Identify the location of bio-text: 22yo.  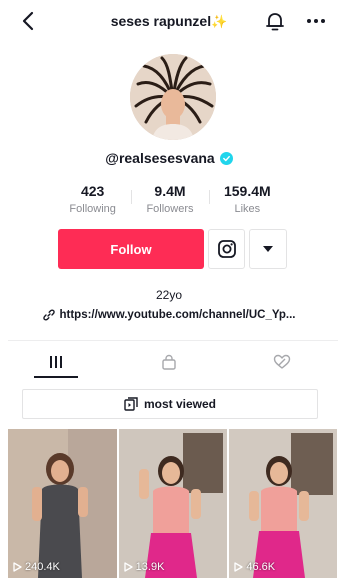
(169, 295).